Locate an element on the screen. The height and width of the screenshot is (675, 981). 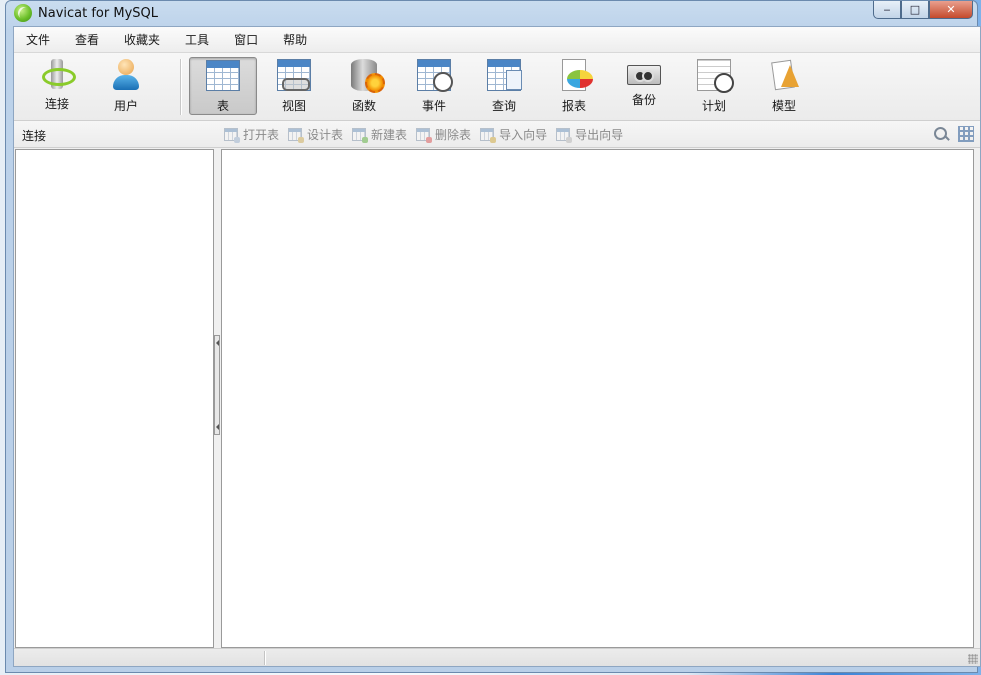
backup-icon is located at coordinates (644, 75).